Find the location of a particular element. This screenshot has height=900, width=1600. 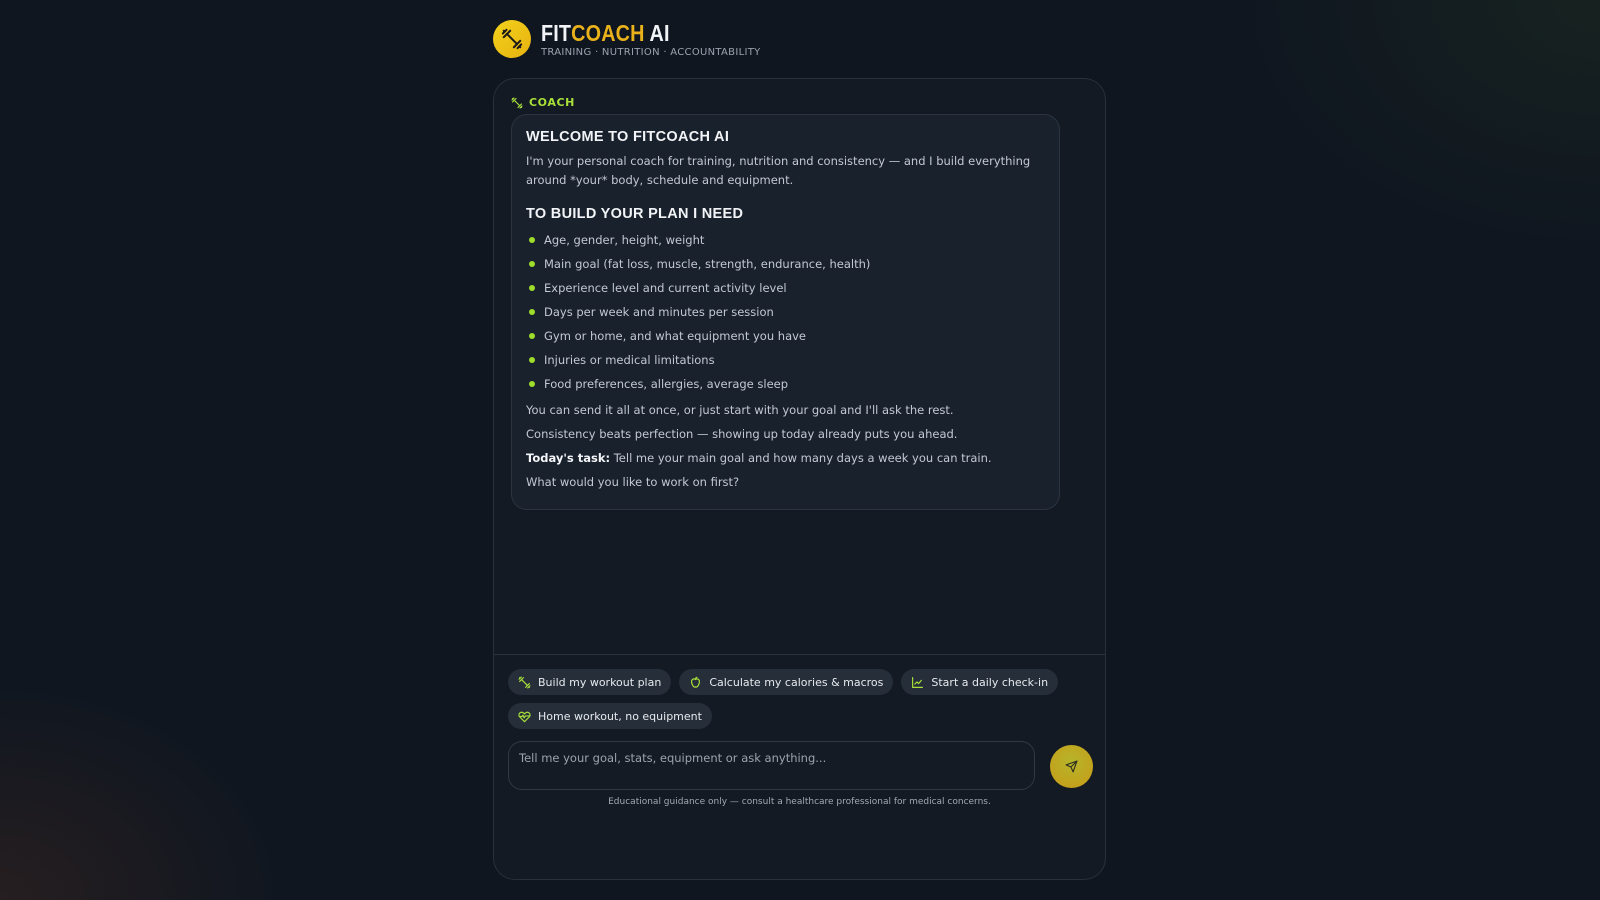

sender-label: COACH is located at coordinates (543, 102).